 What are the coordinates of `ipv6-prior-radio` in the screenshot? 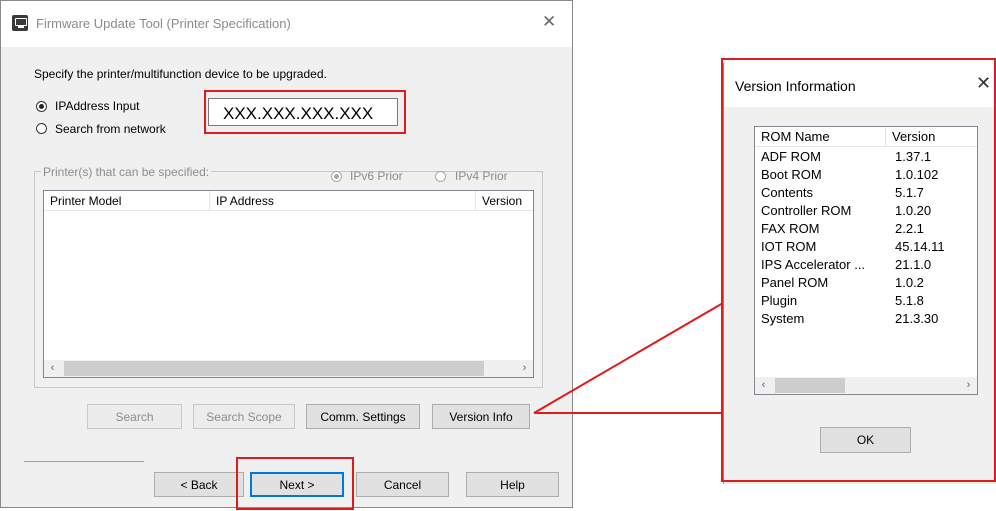 It's located at (336, 176).